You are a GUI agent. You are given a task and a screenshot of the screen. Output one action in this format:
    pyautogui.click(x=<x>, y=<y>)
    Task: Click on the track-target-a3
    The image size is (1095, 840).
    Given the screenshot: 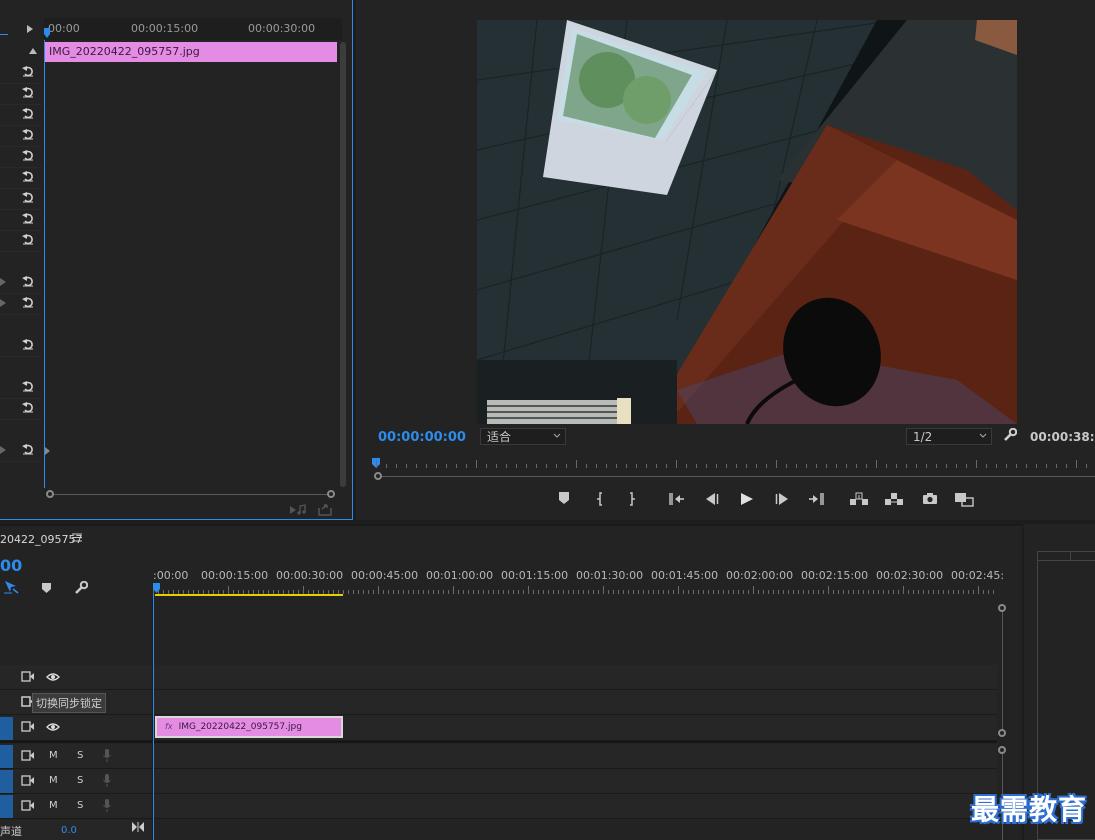 What is the action you would take?
    pyautogui.click(x=6, y=806)
    